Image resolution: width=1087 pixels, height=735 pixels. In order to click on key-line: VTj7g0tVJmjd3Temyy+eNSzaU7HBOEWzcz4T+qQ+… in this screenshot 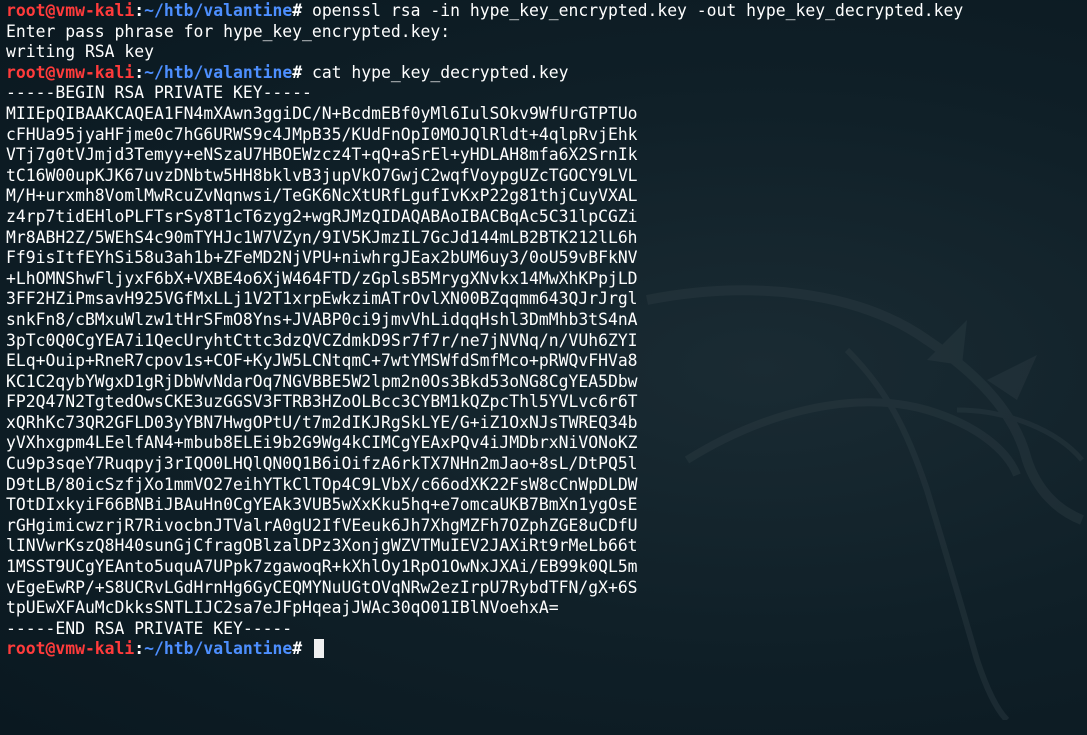, I will do `click(322, 155)`.